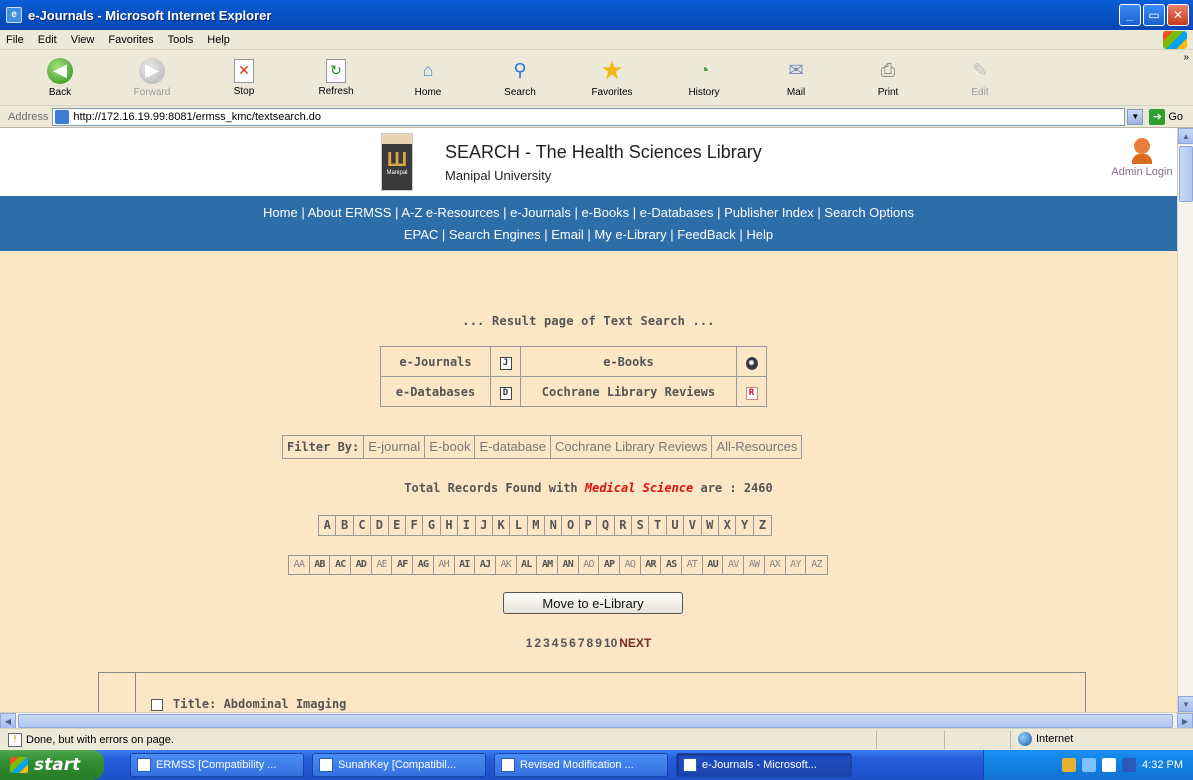 This screenshot has width=1193, height=780. Describe the element at coordinates (341, 565) in the screenshot. I see `alpha-pair-ac: AC` at that location.